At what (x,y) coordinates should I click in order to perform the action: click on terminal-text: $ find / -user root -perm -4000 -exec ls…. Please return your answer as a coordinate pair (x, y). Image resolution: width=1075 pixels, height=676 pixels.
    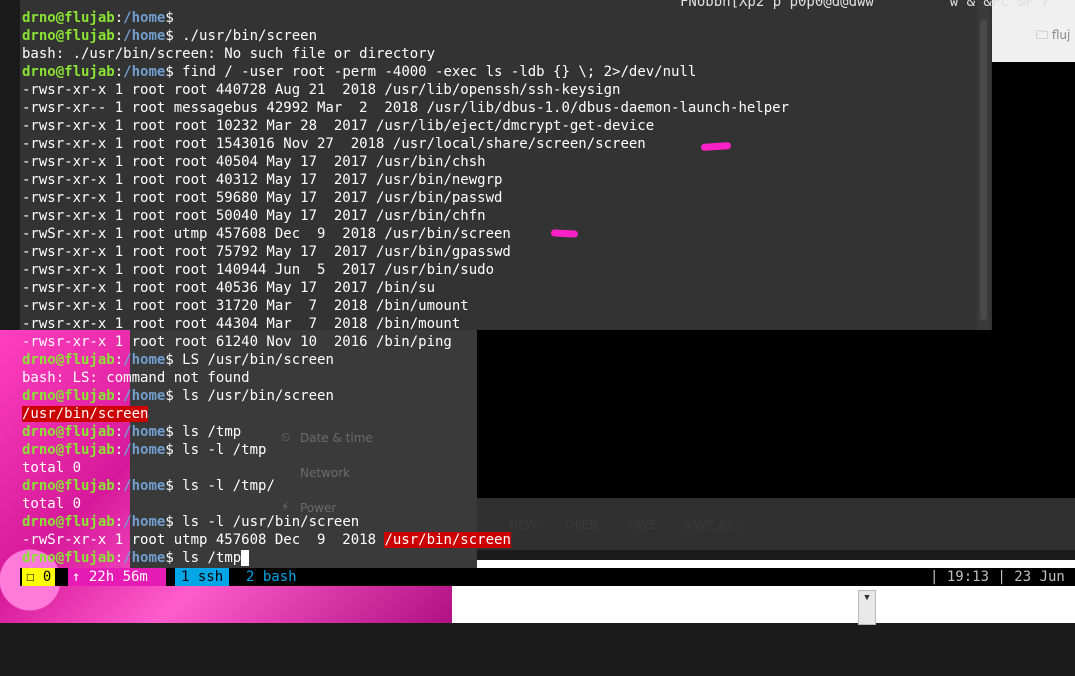
    Looking at the image, I should click on (431, 72).